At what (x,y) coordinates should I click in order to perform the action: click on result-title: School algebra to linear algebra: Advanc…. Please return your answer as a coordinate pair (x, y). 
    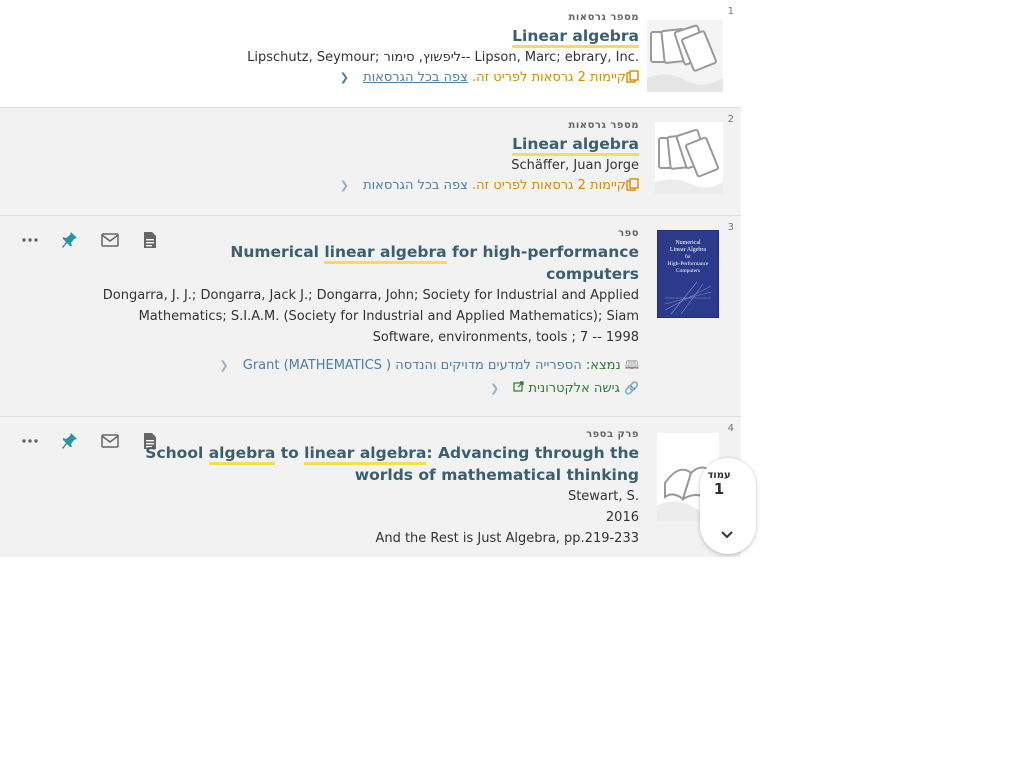
    Looking at the image, I should click on (369, 464).